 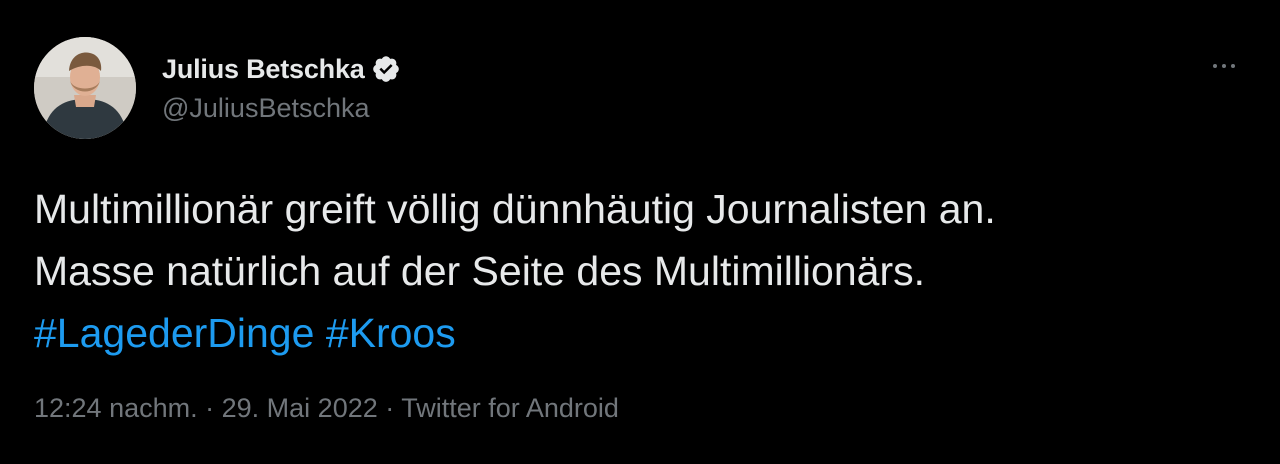 I want to click on handle: @JuliusBetschka, so click(x=281, y=108).